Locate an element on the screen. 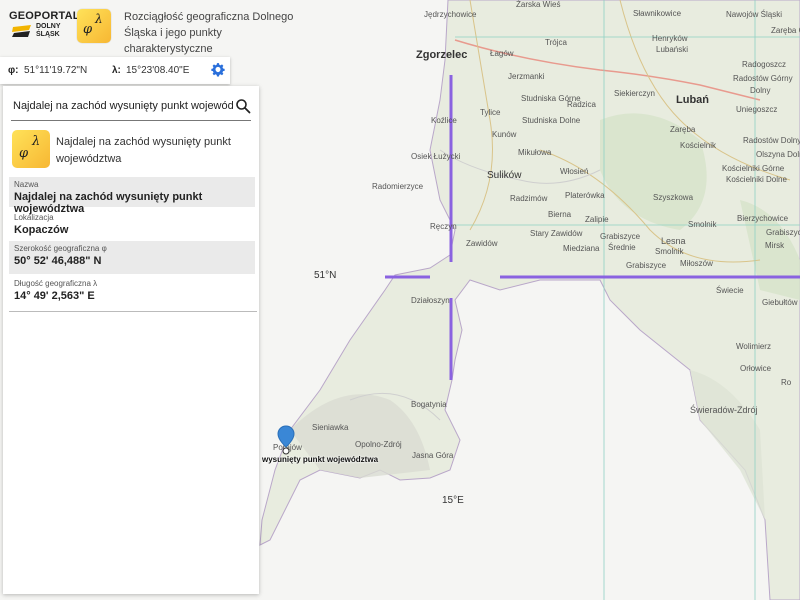  place-label: Średnie is located at coordinates (622, 247).